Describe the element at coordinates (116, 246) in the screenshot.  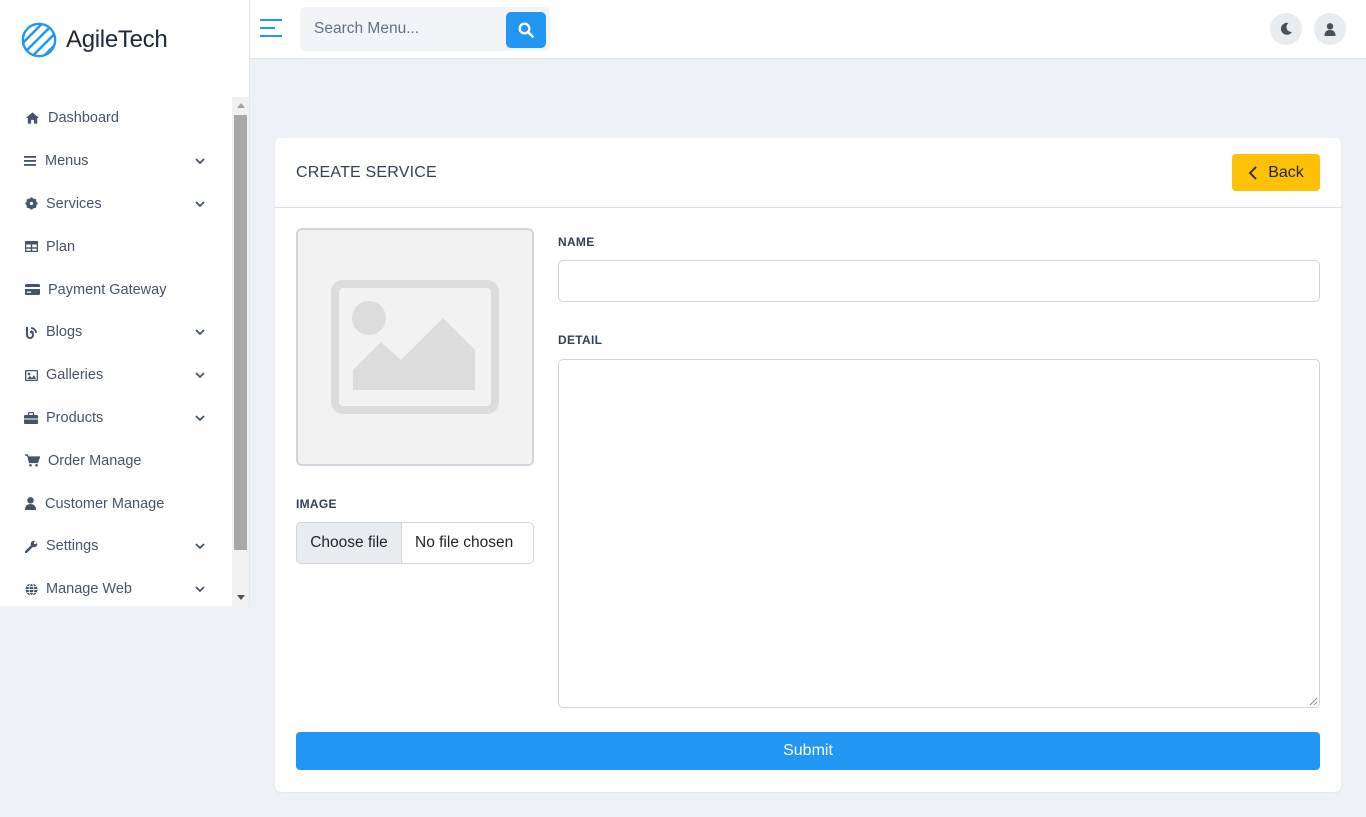
I see `sidebar-item-plan: Plan` at that location.